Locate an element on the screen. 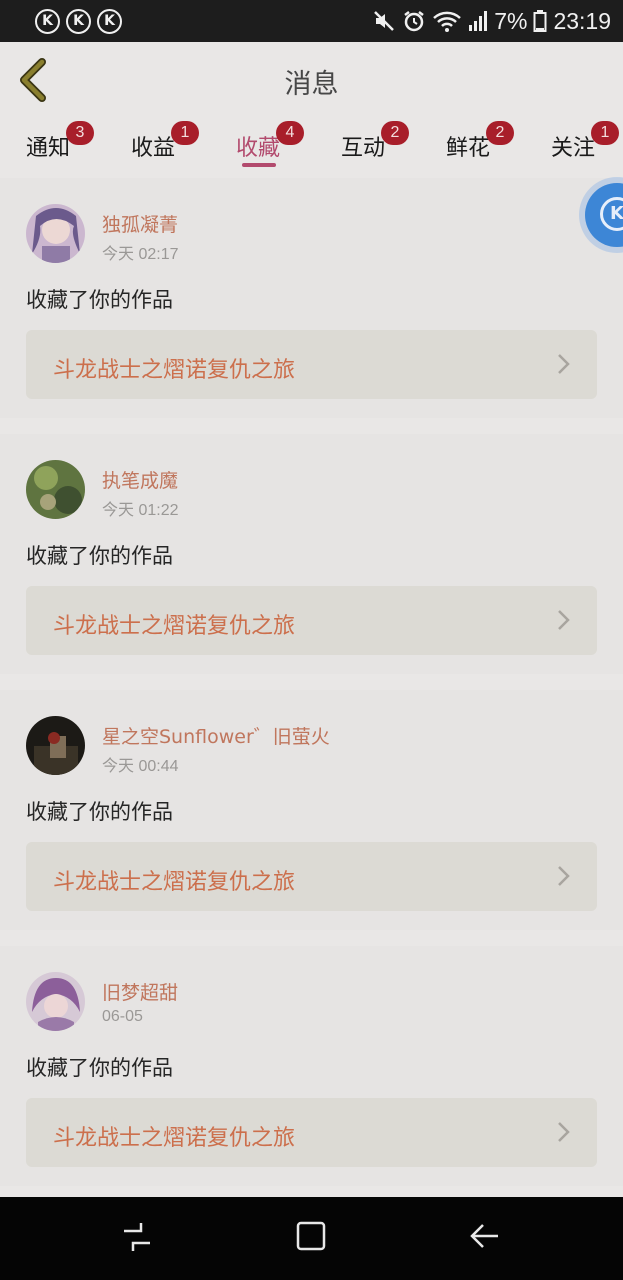 Image resolution: width=623 pixels, height=1280 pixels. signal-icon is located at coordinates (478, 21).